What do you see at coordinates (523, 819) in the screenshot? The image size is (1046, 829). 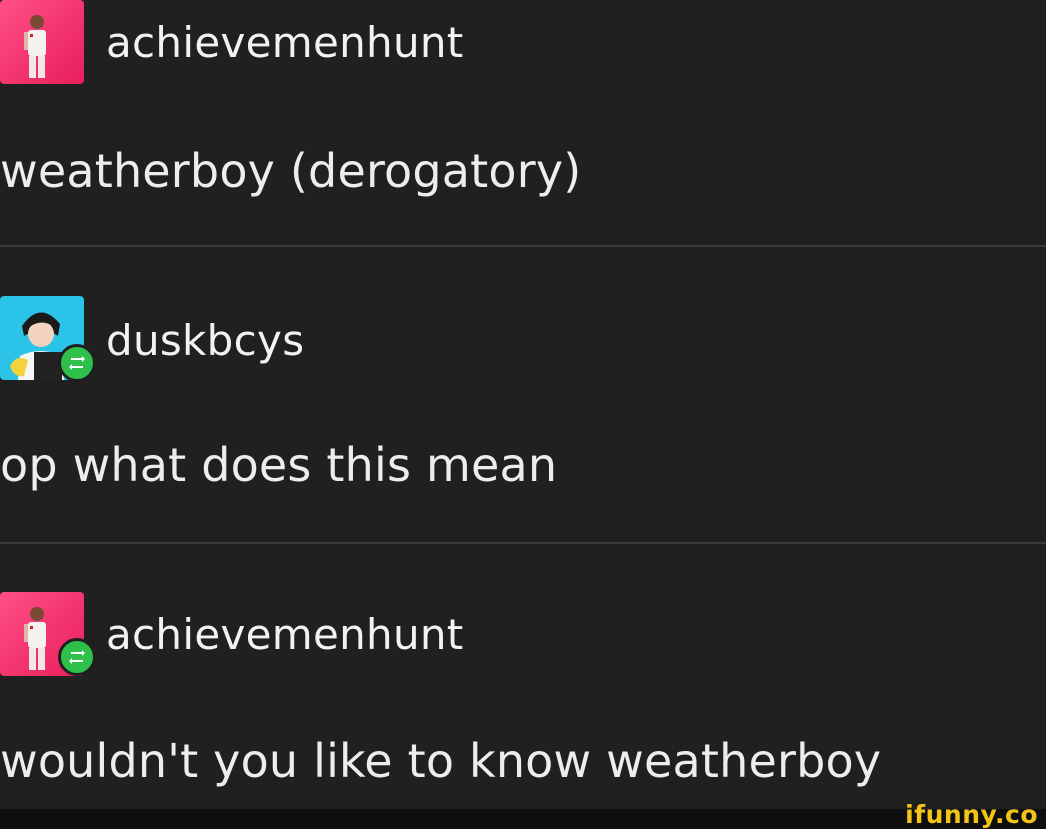 I see `bottom-bar` at bounding box center [523, 819].